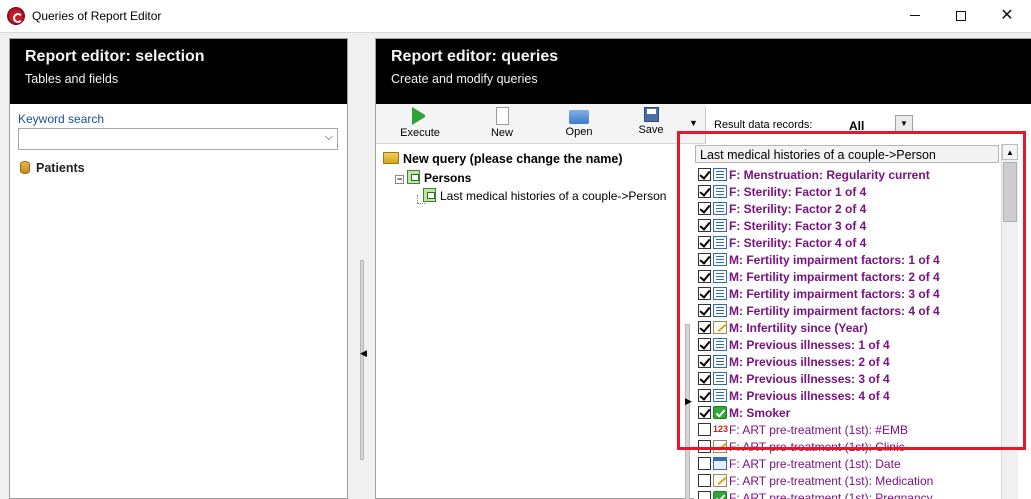 The width and height of the screenshot is (1031, 499). I want to click on field-label: F: ART pre-treatment (1st): Medication, so click(831, 480).